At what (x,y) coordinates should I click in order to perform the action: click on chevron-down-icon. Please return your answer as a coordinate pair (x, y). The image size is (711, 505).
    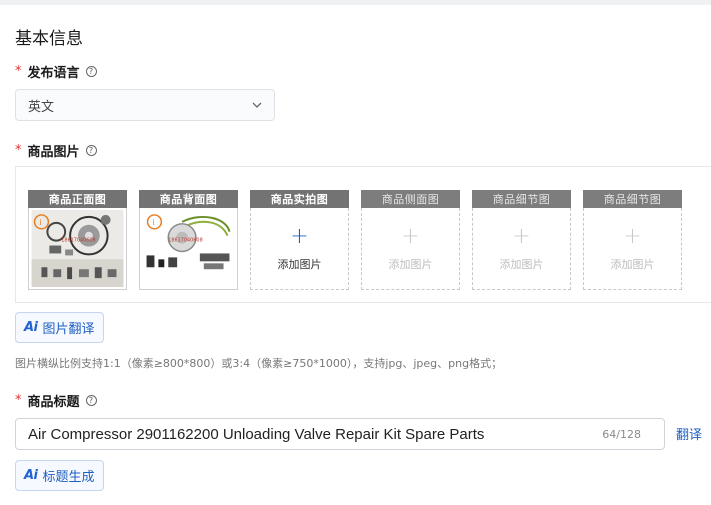
    Looking at the image, I should click on (257, 105).